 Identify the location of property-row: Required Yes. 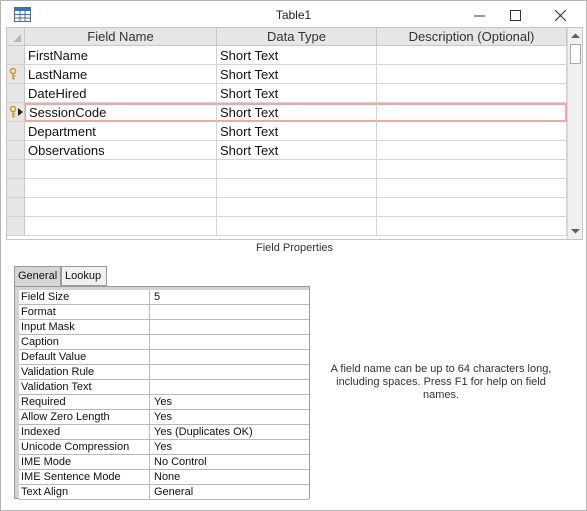
(164, 402).